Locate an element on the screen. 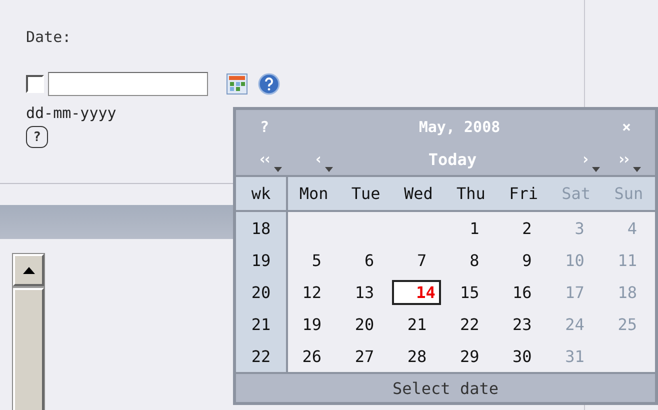 The height and width of the screenshot is (410, 658). week-number: 22 is located at coordinates (261, 356).